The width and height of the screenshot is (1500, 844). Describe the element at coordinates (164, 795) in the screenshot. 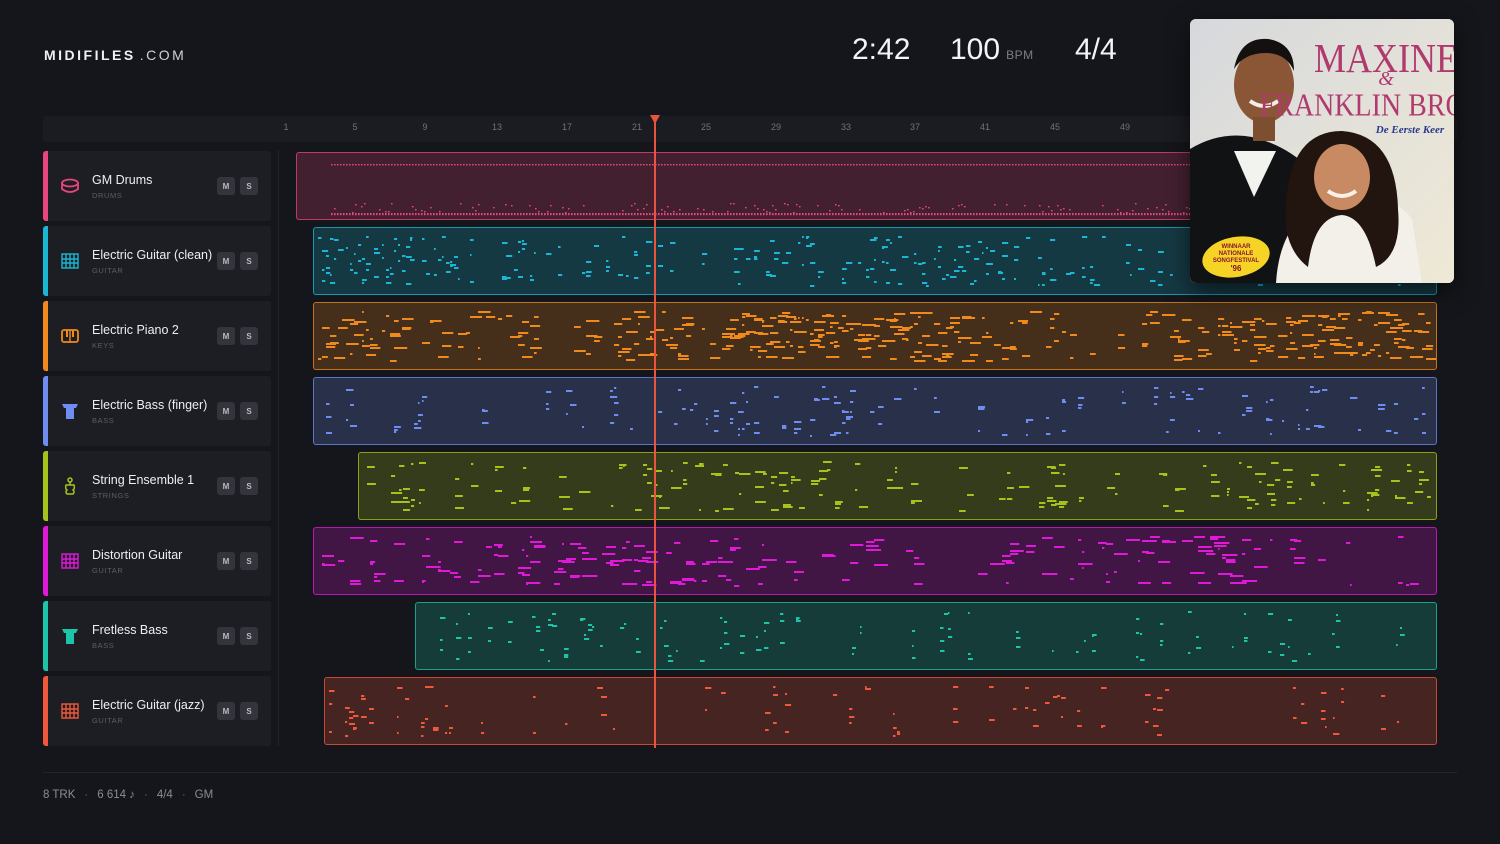

I see `footer-time-signature: 4/4` at that location.